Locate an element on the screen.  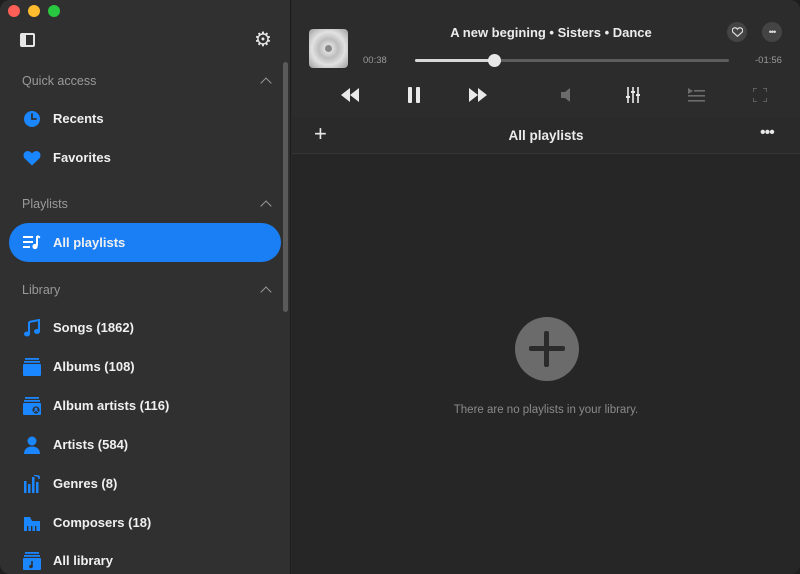
empty-state-message: There are no playlists in your library. is located at coordinates (546, 410).